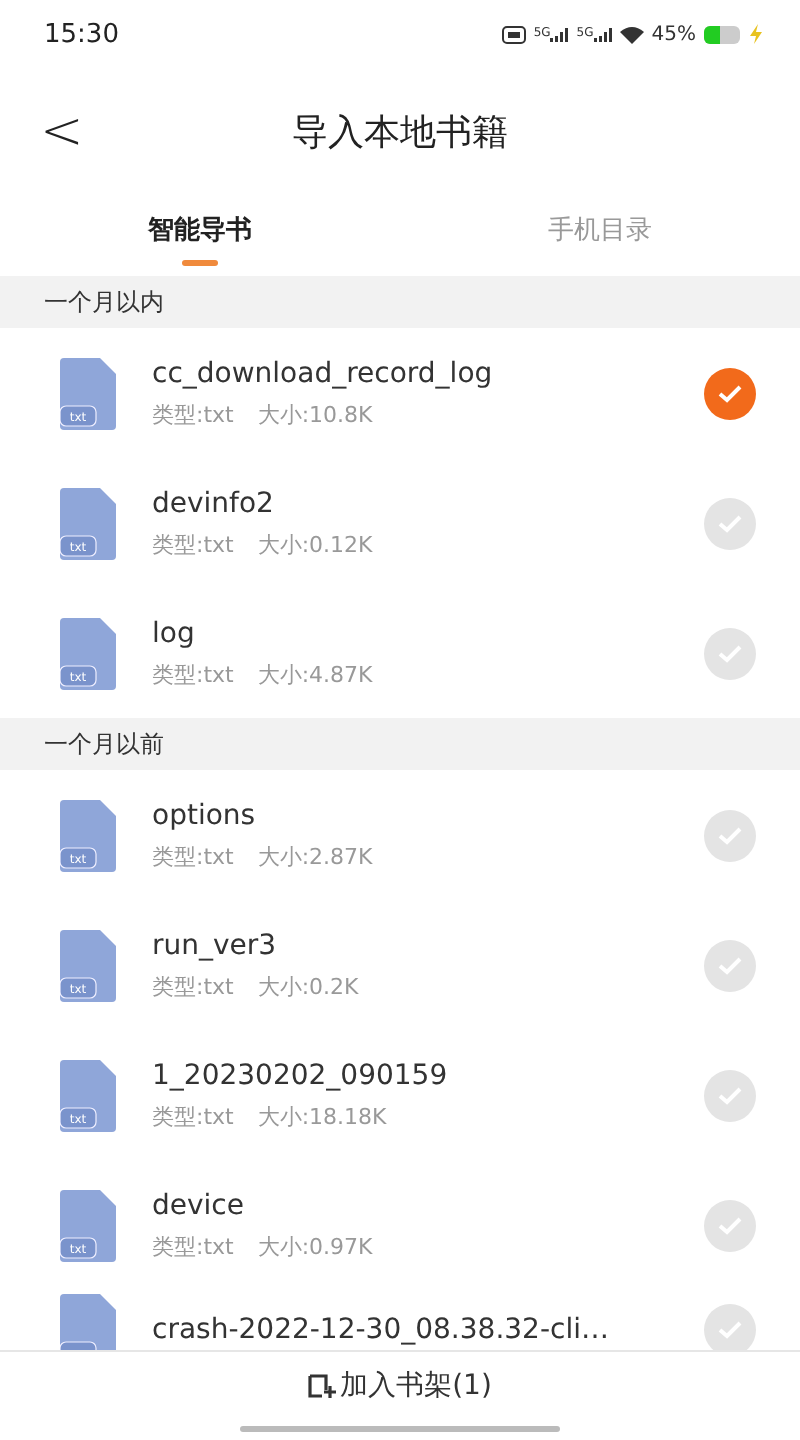 This screenshot has height=1440, width=800. Describe the element at coordinates (214, 503) in the screenshot. I see `file-name: devinfo2` at that location.